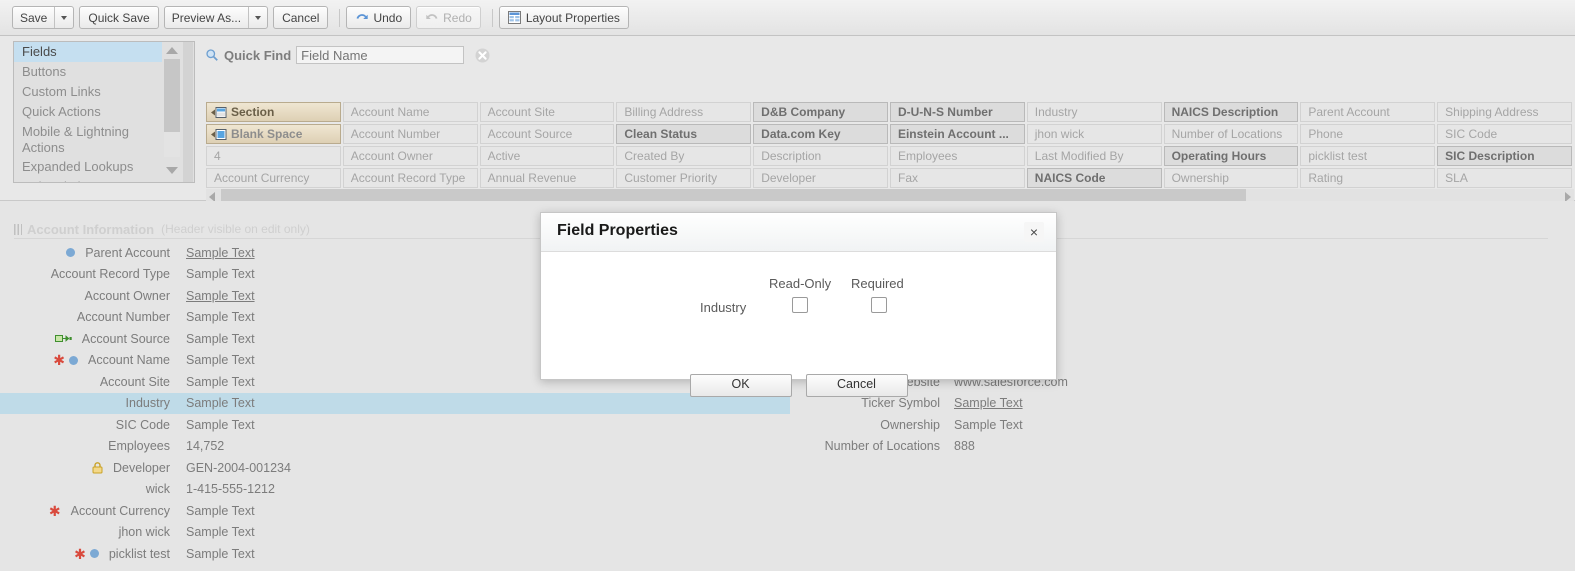 The width and height of the screenshot is (1575, 571). Describe the element at coordinates (798, 385) in the screenshot. I see `dialog-buttons: OK Cancel` at that location.